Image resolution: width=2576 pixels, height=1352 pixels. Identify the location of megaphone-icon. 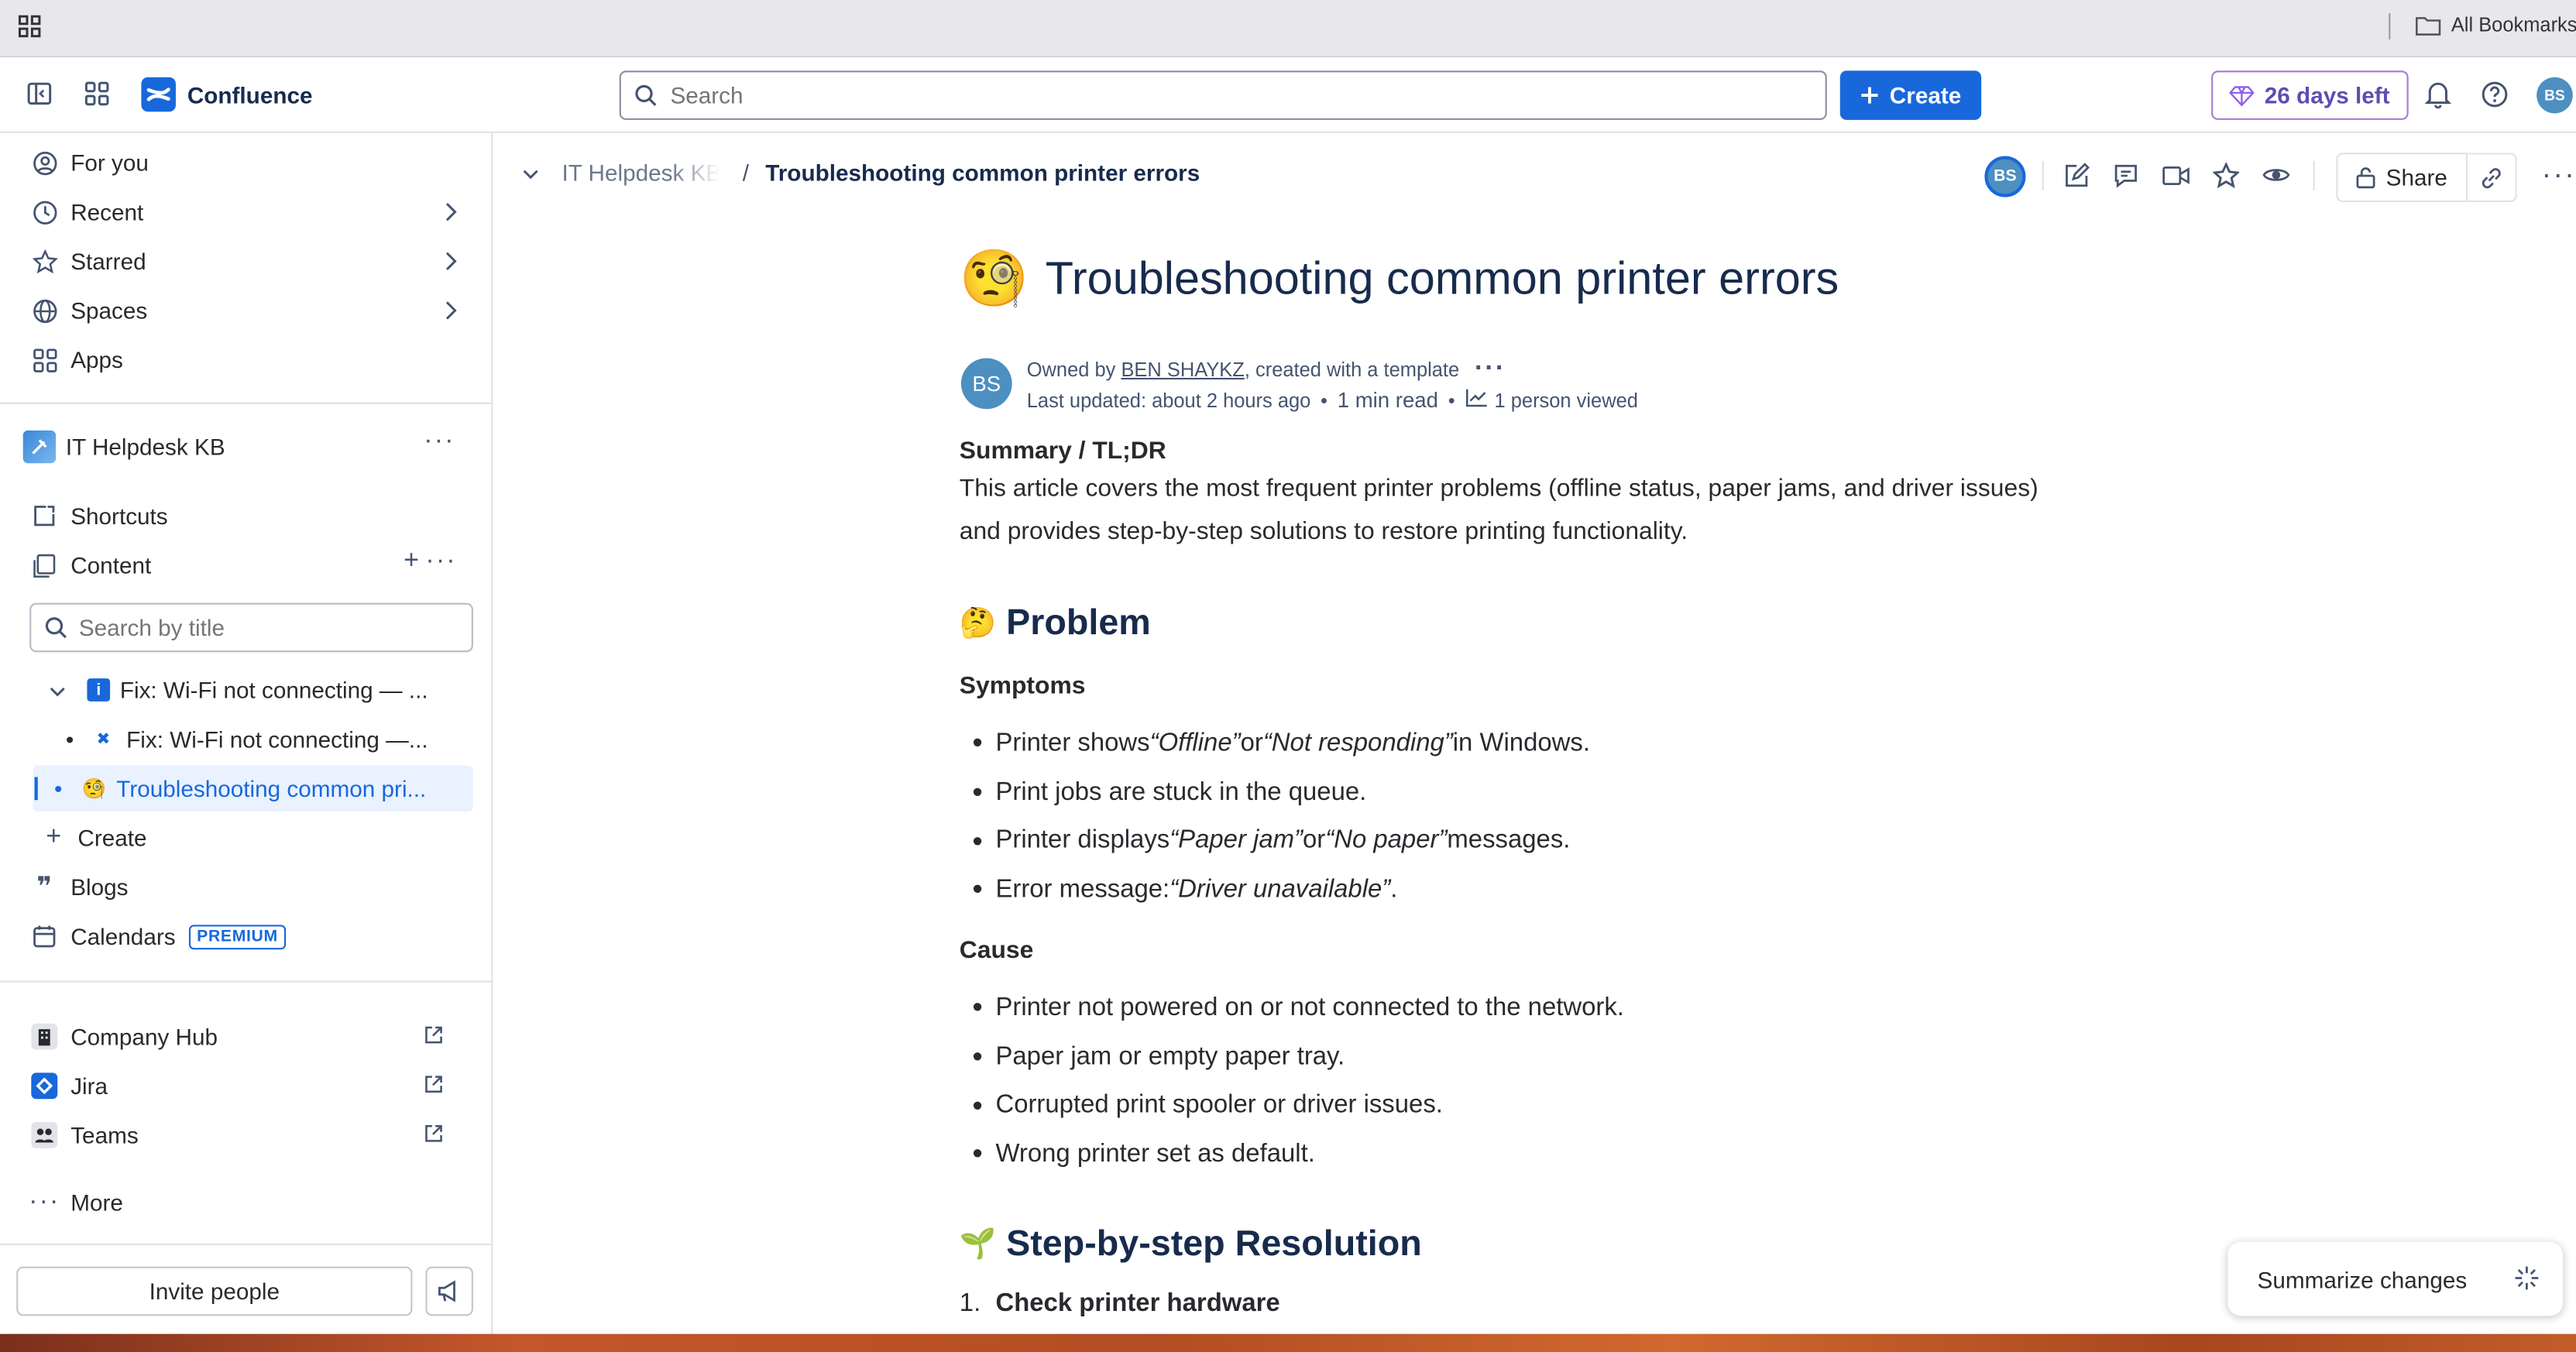
(446, 1291).